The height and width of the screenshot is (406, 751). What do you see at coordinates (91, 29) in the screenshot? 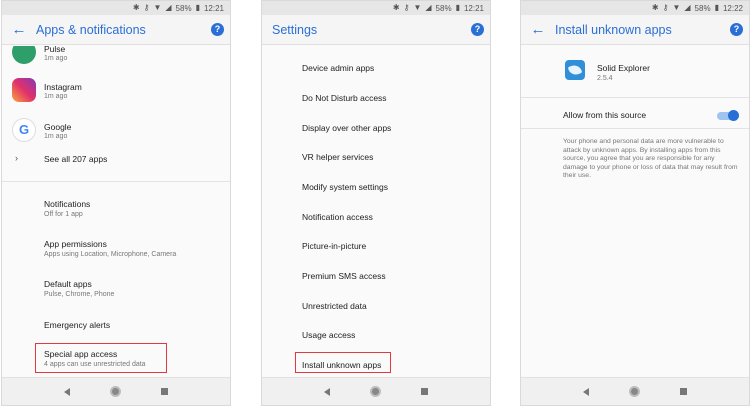
I see `page-title: Apps & notifications` at bounding box center [91, 29].